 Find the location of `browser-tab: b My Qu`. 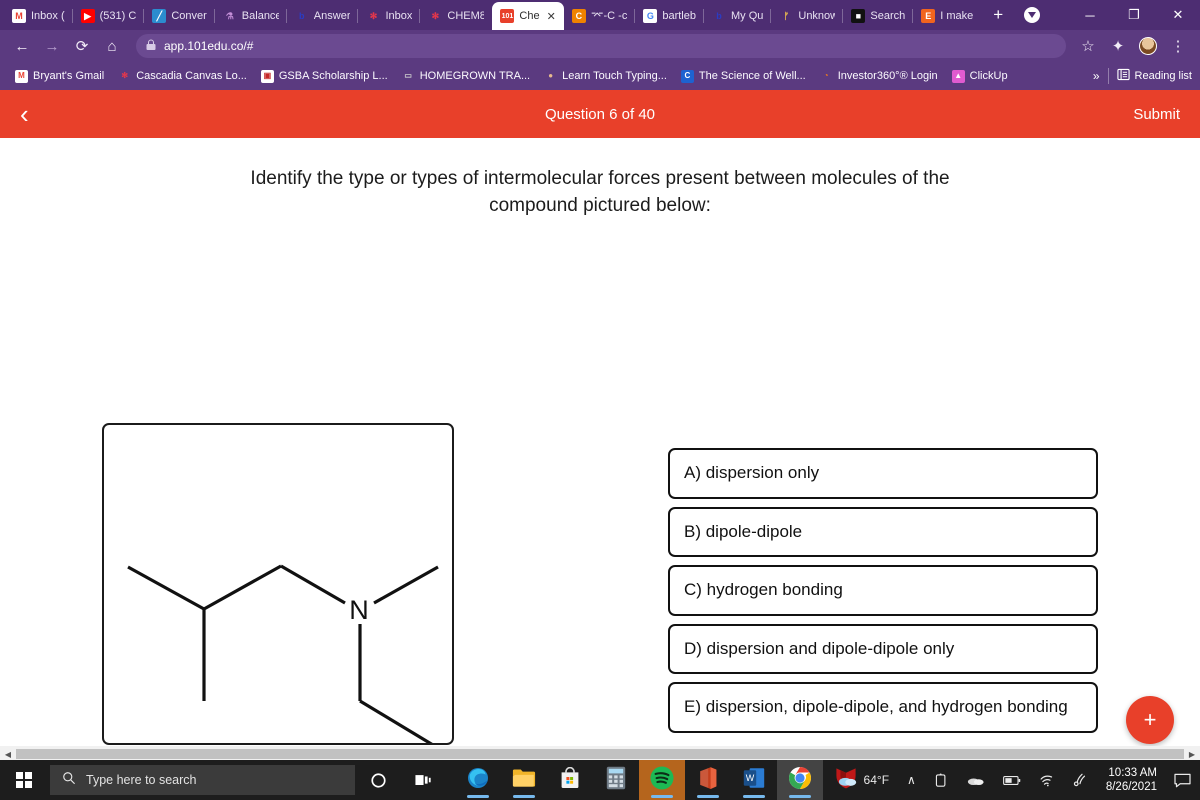

browser-tab: b My Qu is located at coordinates (736, 16).